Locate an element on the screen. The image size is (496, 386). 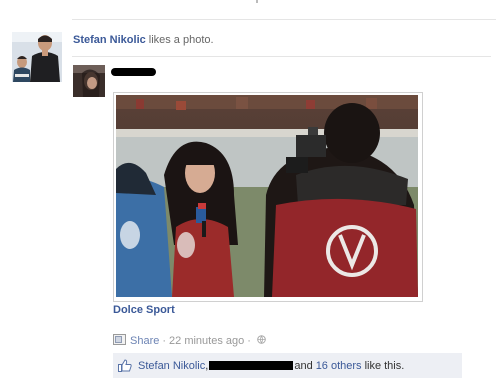
thumbs-up-icon is located at coordinates (125, 365).